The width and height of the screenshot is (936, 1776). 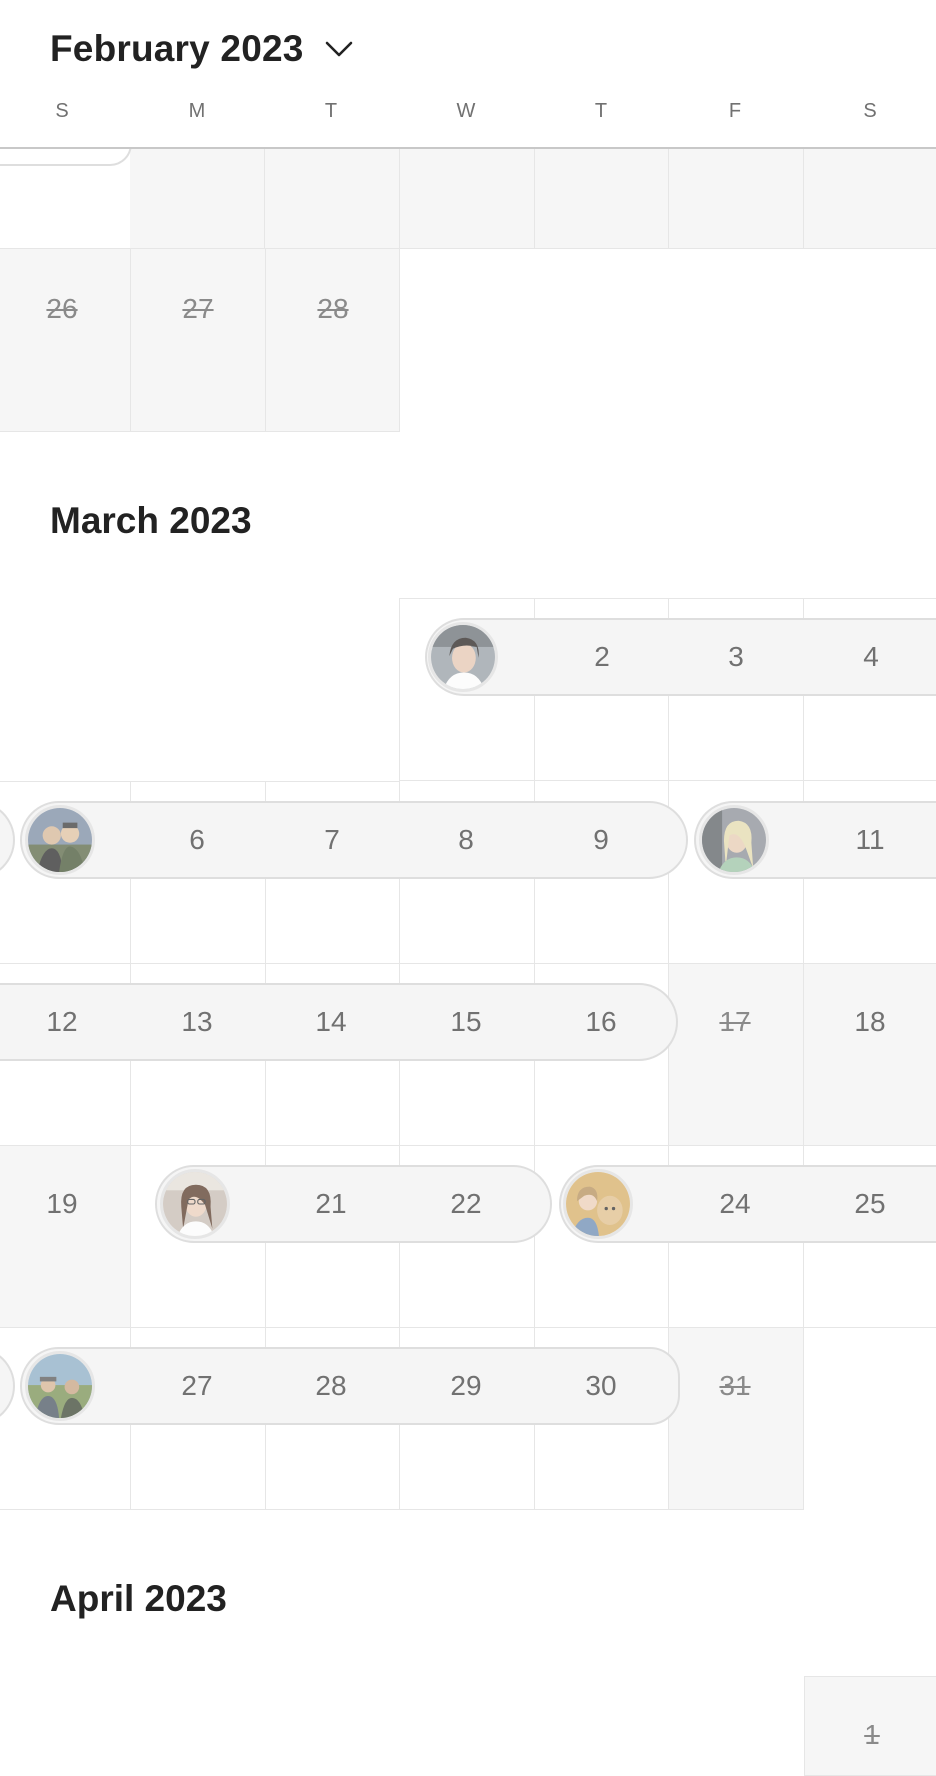 I want to click on header-divider, so click(x=468, y=148).